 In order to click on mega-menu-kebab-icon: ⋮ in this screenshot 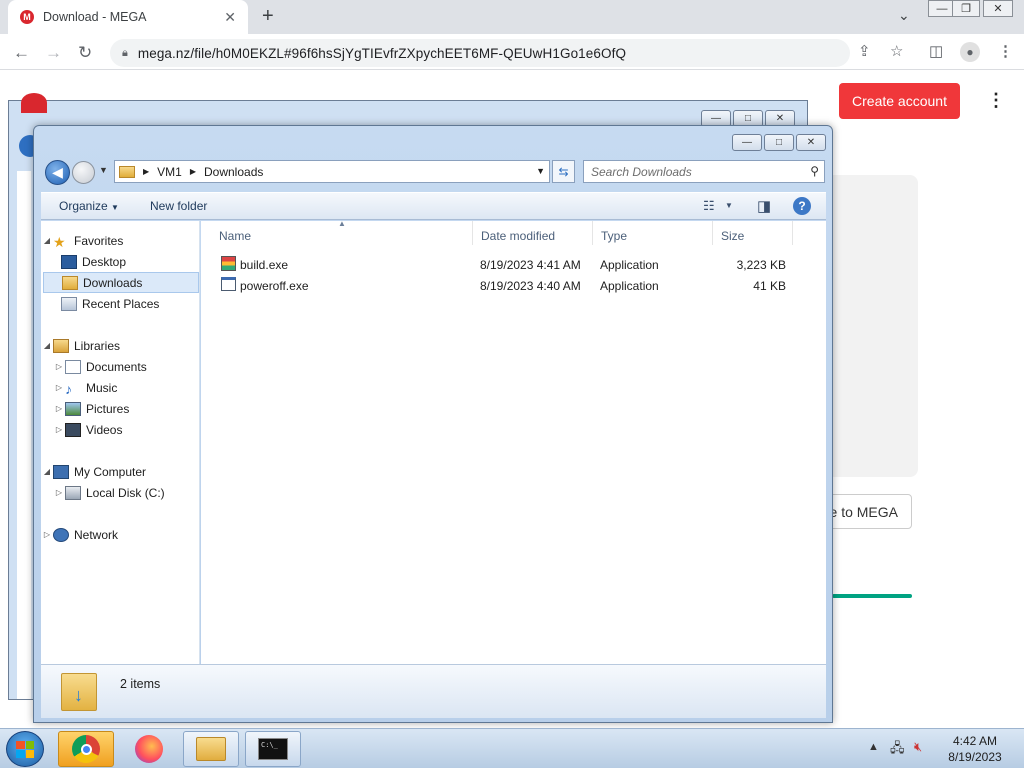, I will do `click(996, 100)`.